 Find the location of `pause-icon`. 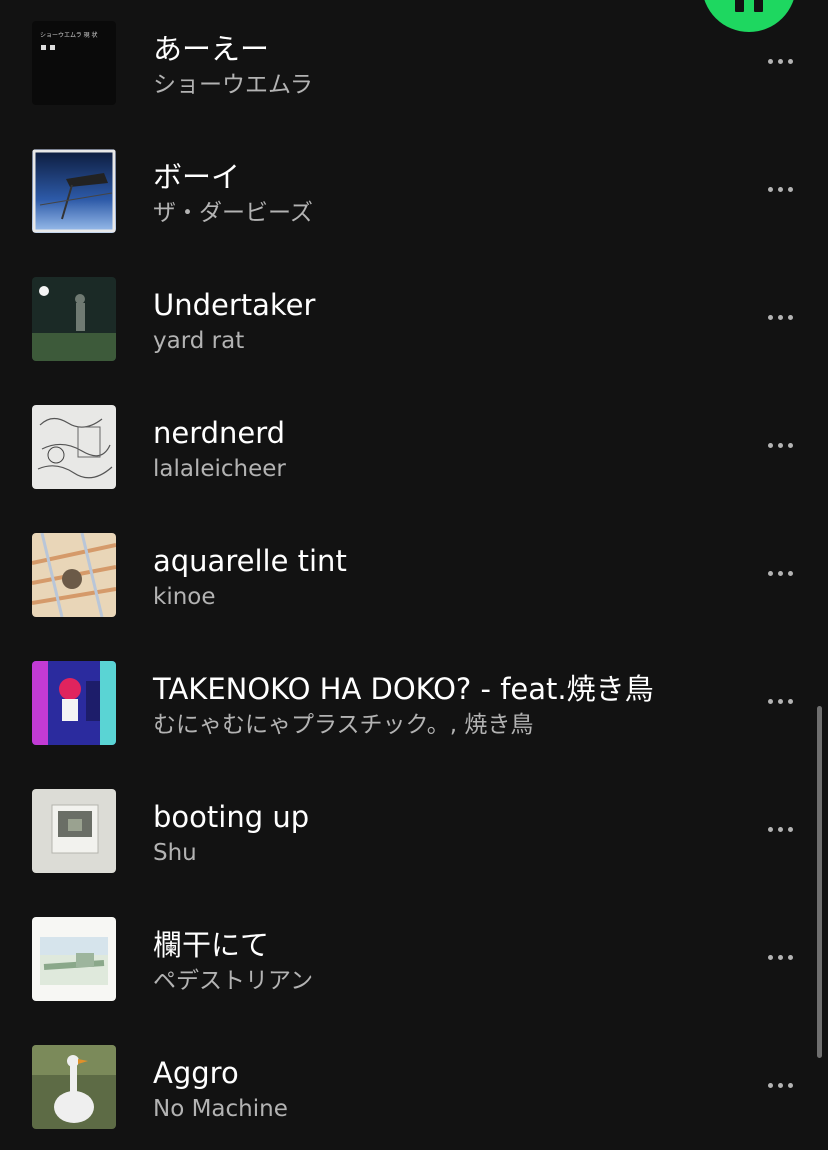

pause-icon is located at coordinates (749, 6).